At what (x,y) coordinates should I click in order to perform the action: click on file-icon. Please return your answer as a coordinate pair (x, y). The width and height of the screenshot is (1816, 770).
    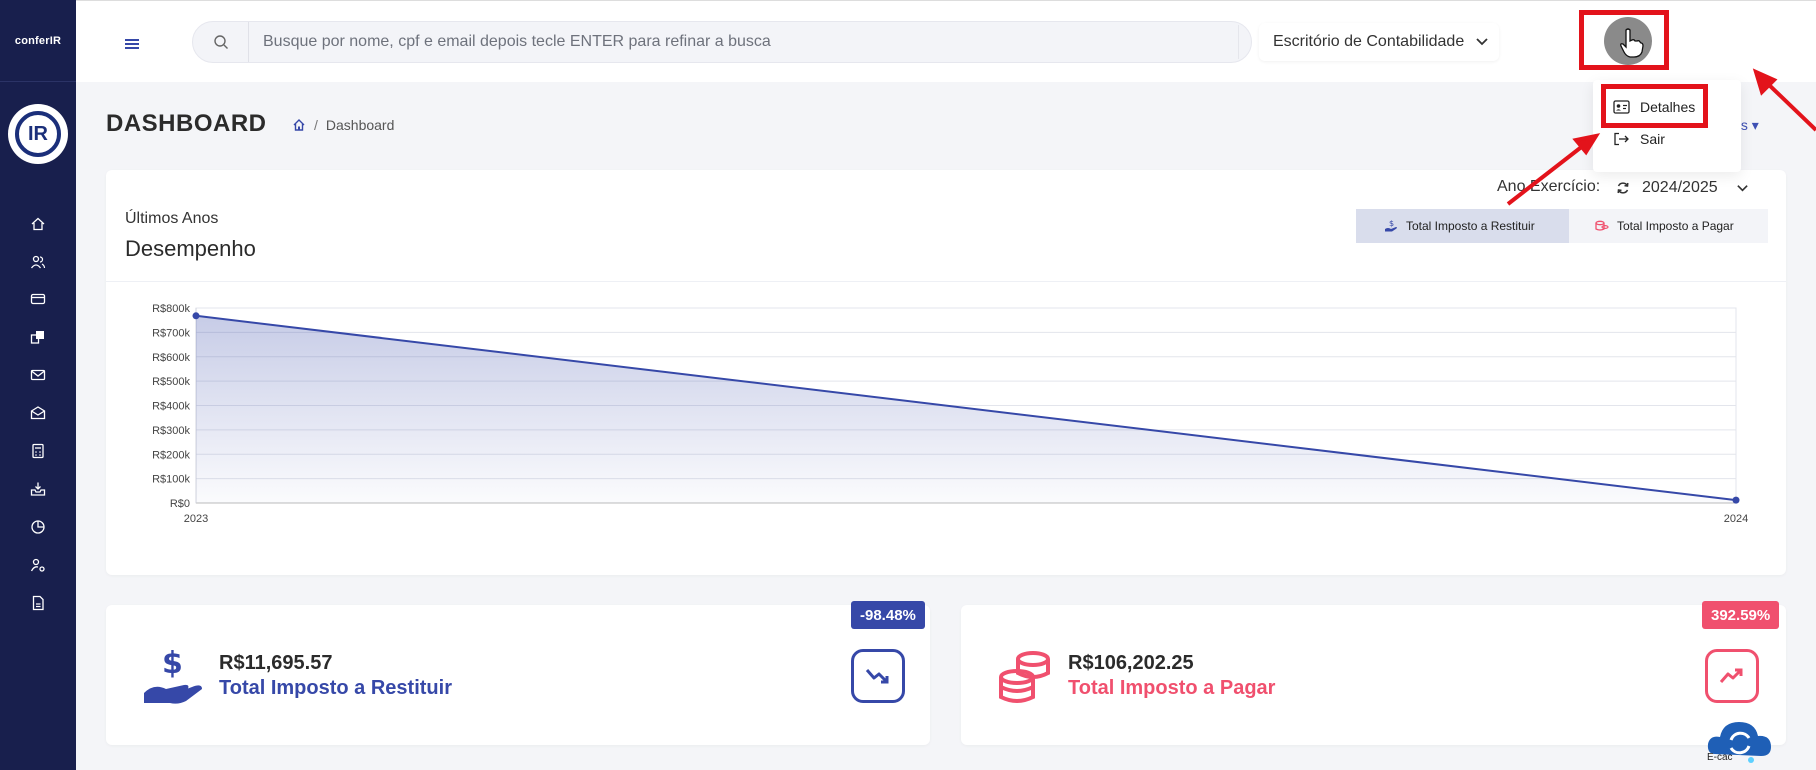
    Looking at the image, I should click on (38, 603).